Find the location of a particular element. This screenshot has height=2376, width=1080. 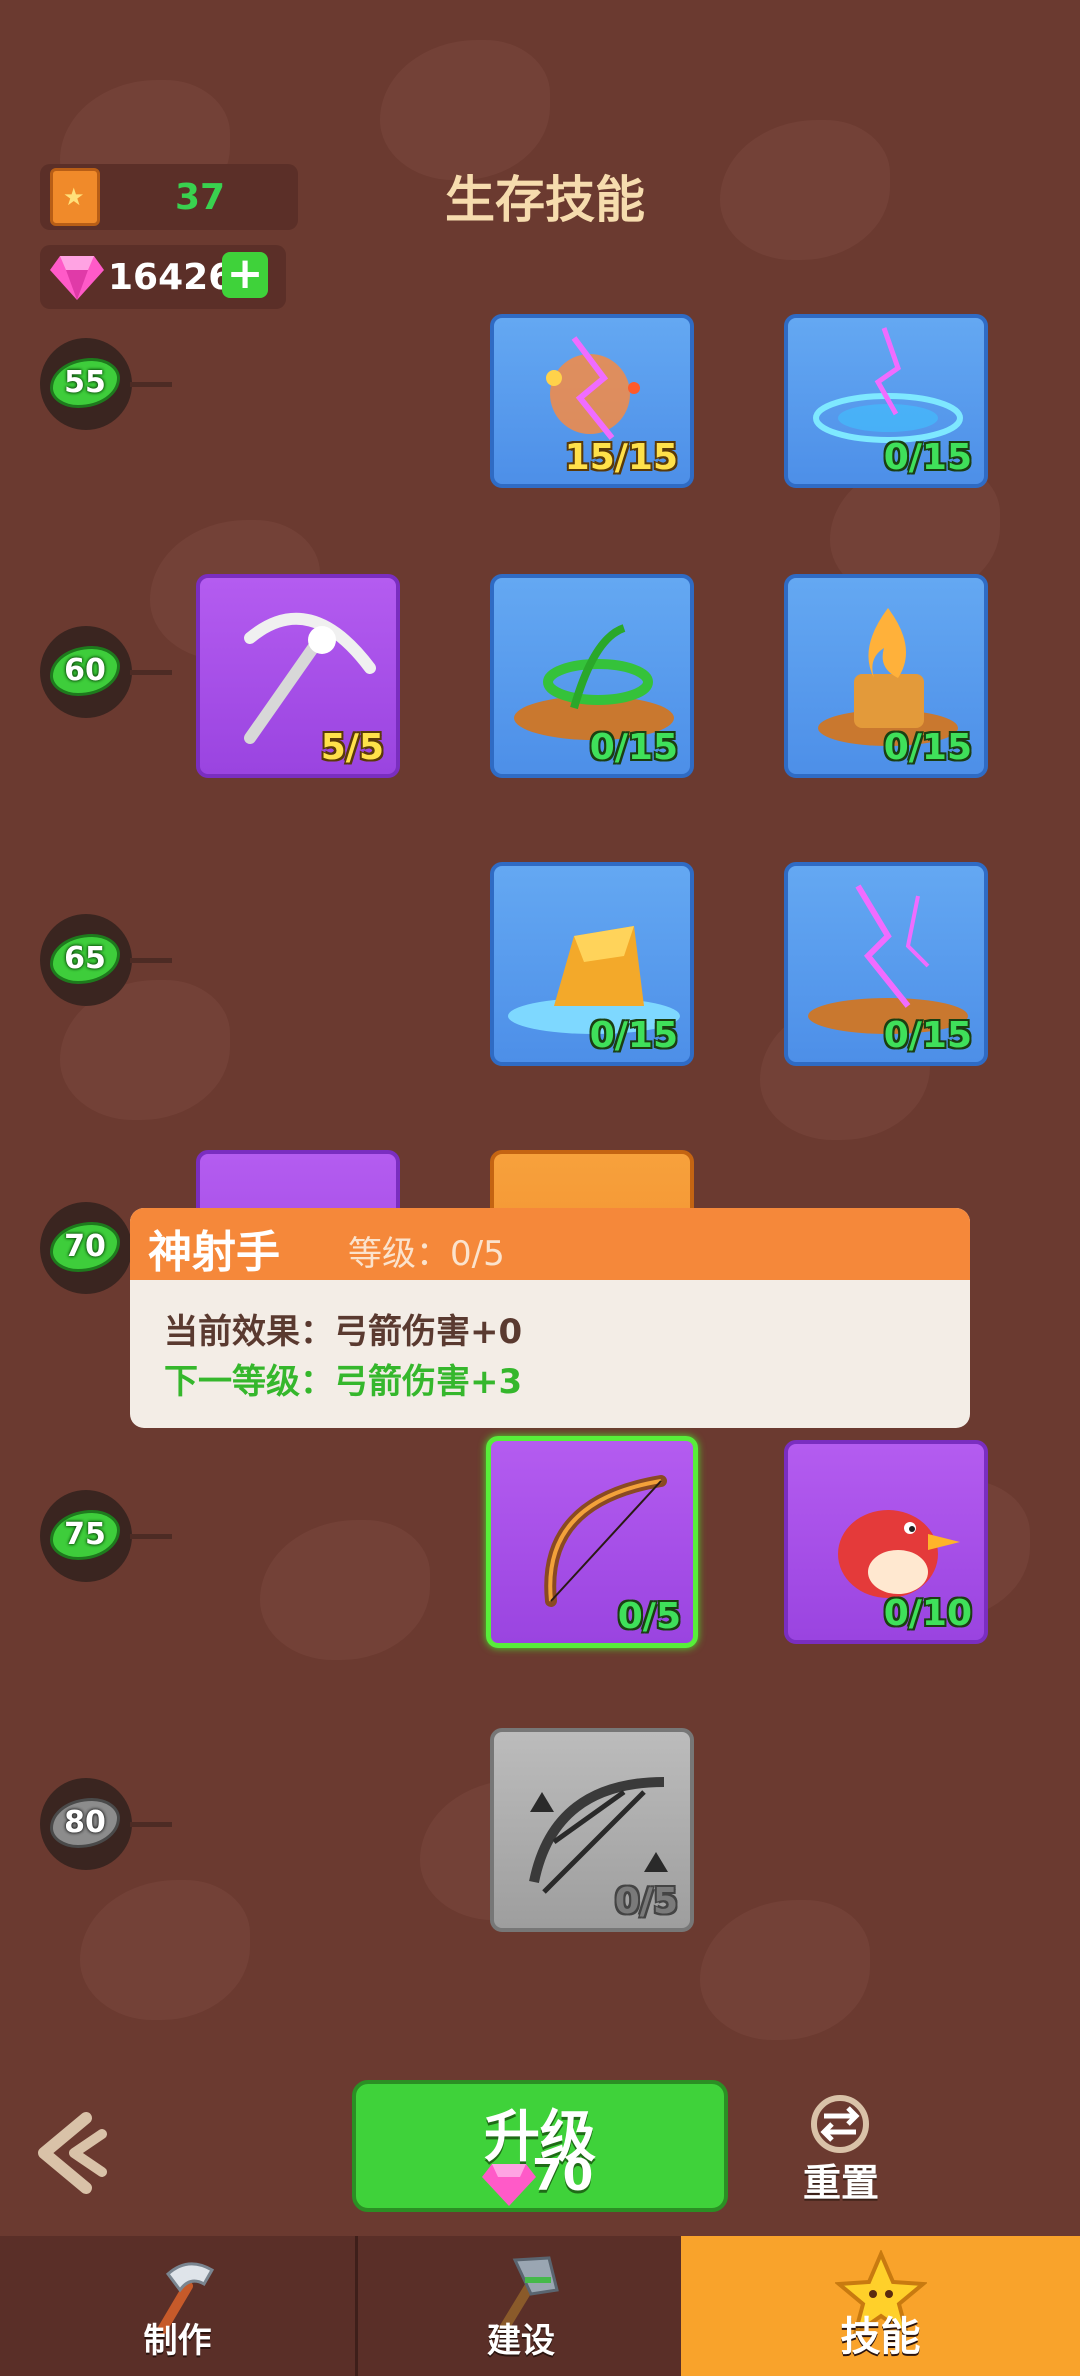

tab-label: 技能 is located at coordinates (880, 2337).